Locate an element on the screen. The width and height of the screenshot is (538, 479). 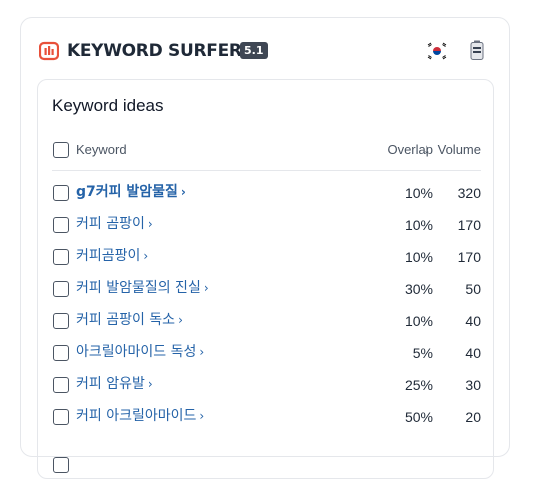
column-keyword: Keyword is located at coordinates (101, 149).